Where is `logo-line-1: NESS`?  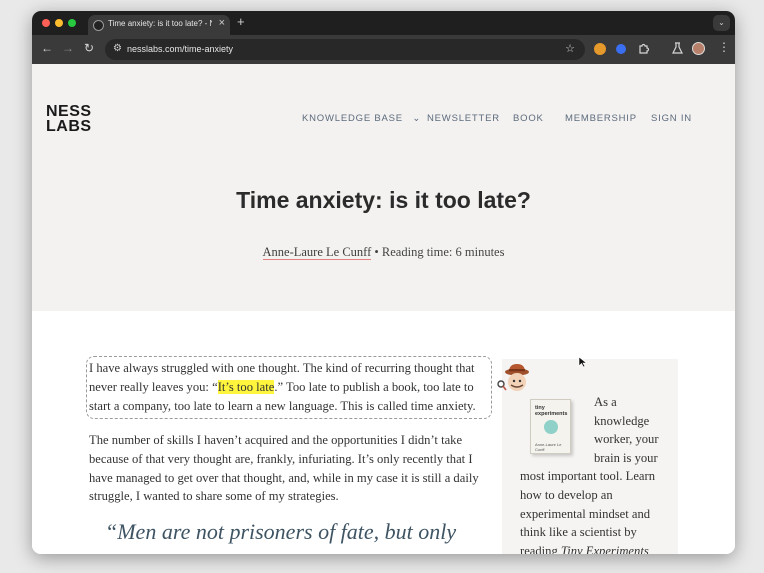
logo-line-1: NESS is located at coordinates (69, 111).